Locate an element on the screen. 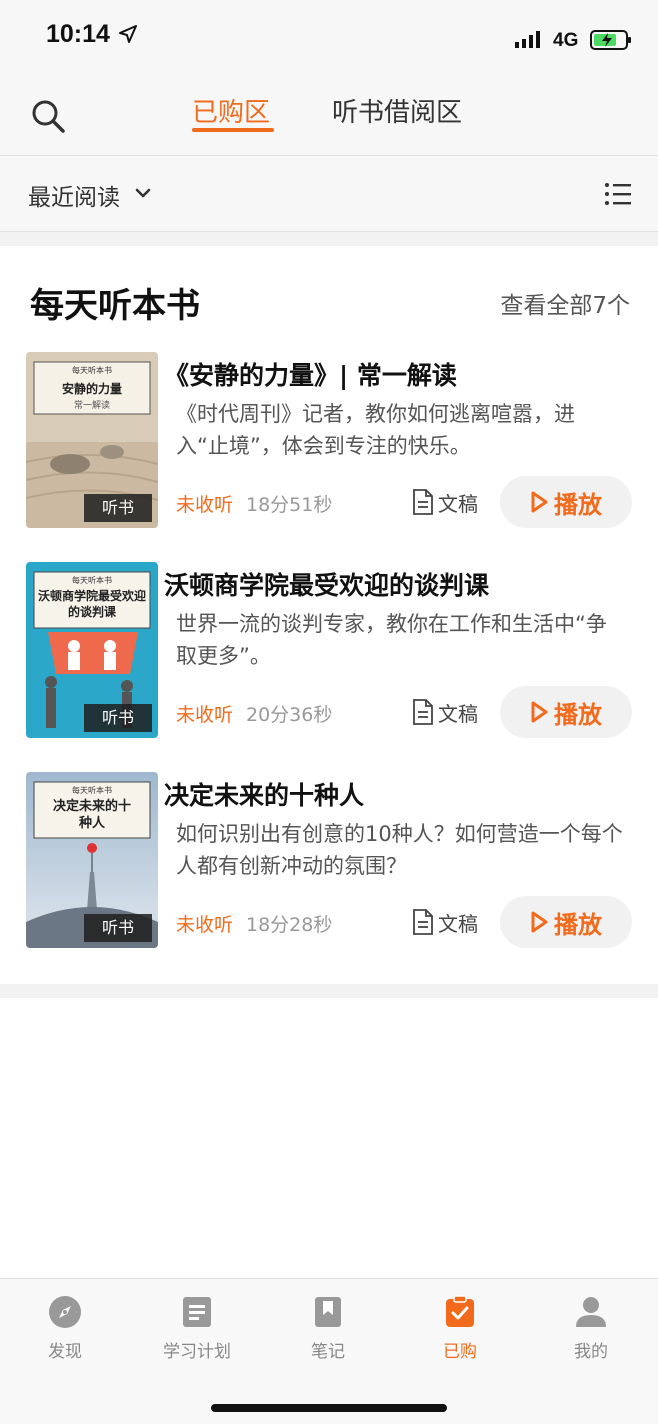 The image size is (658, 1424). compass-icon is located at coordinates (65, 1312).